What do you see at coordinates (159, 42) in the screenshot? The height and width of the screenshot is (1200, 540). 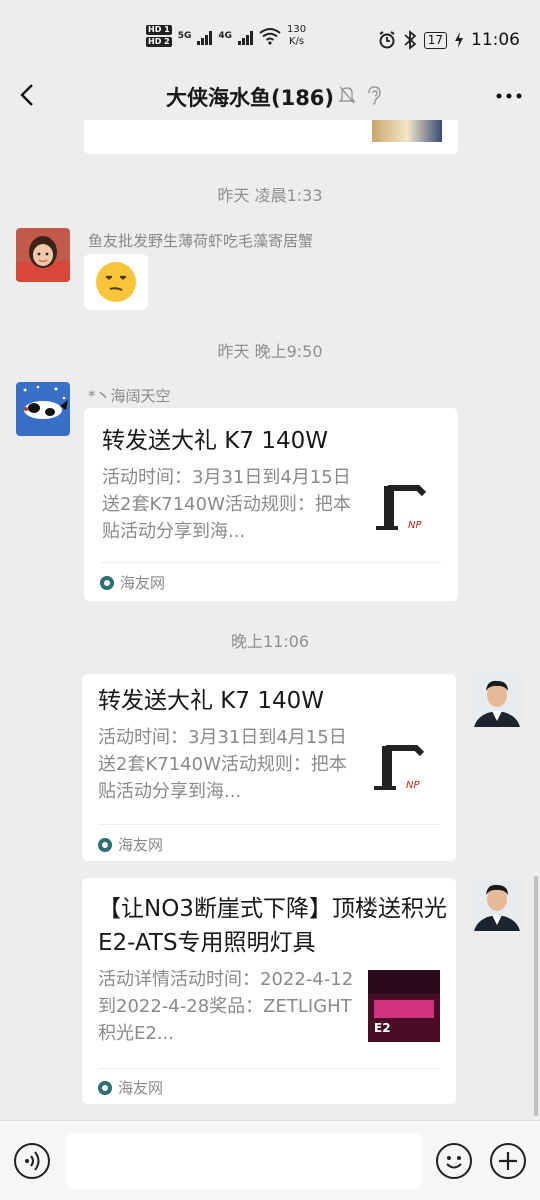 I see `hd2-badge: HD 2` at bounding box center [159, 42].